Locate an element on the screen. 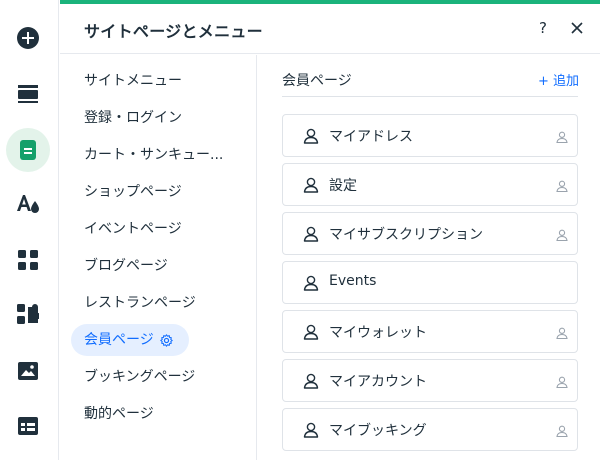  menu-item-blog-pages: ブログページ is located at coordinates (126, 266).